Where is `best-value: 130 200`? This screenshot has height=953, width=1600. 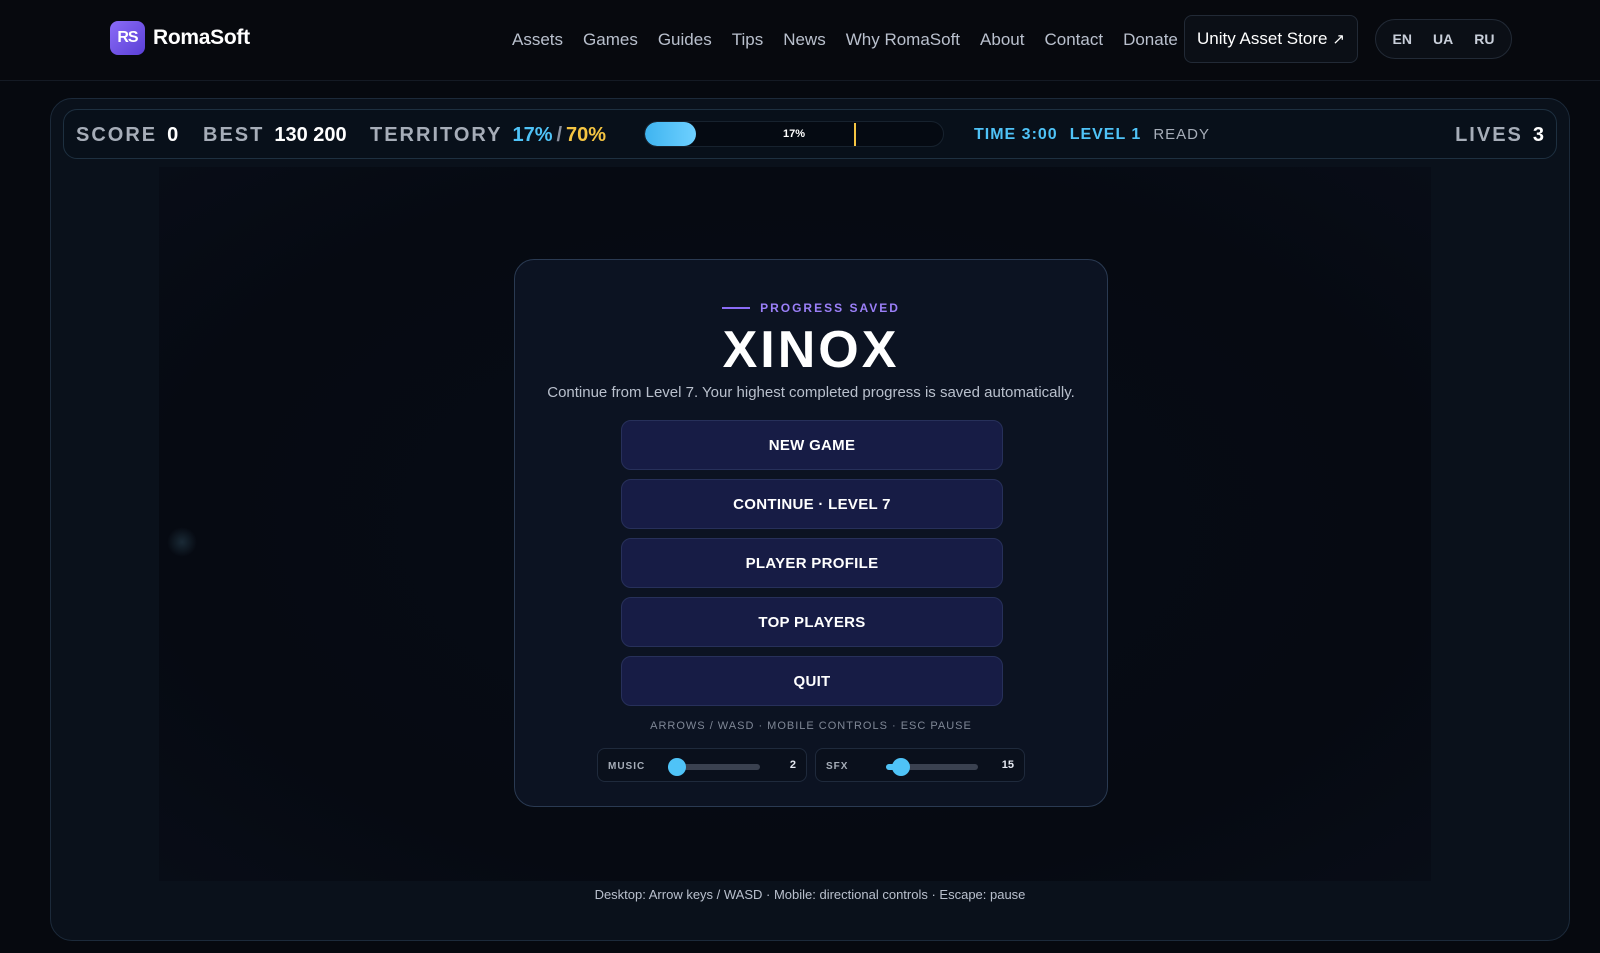
best-value: 130 200 is located at coordinates (310, 135).